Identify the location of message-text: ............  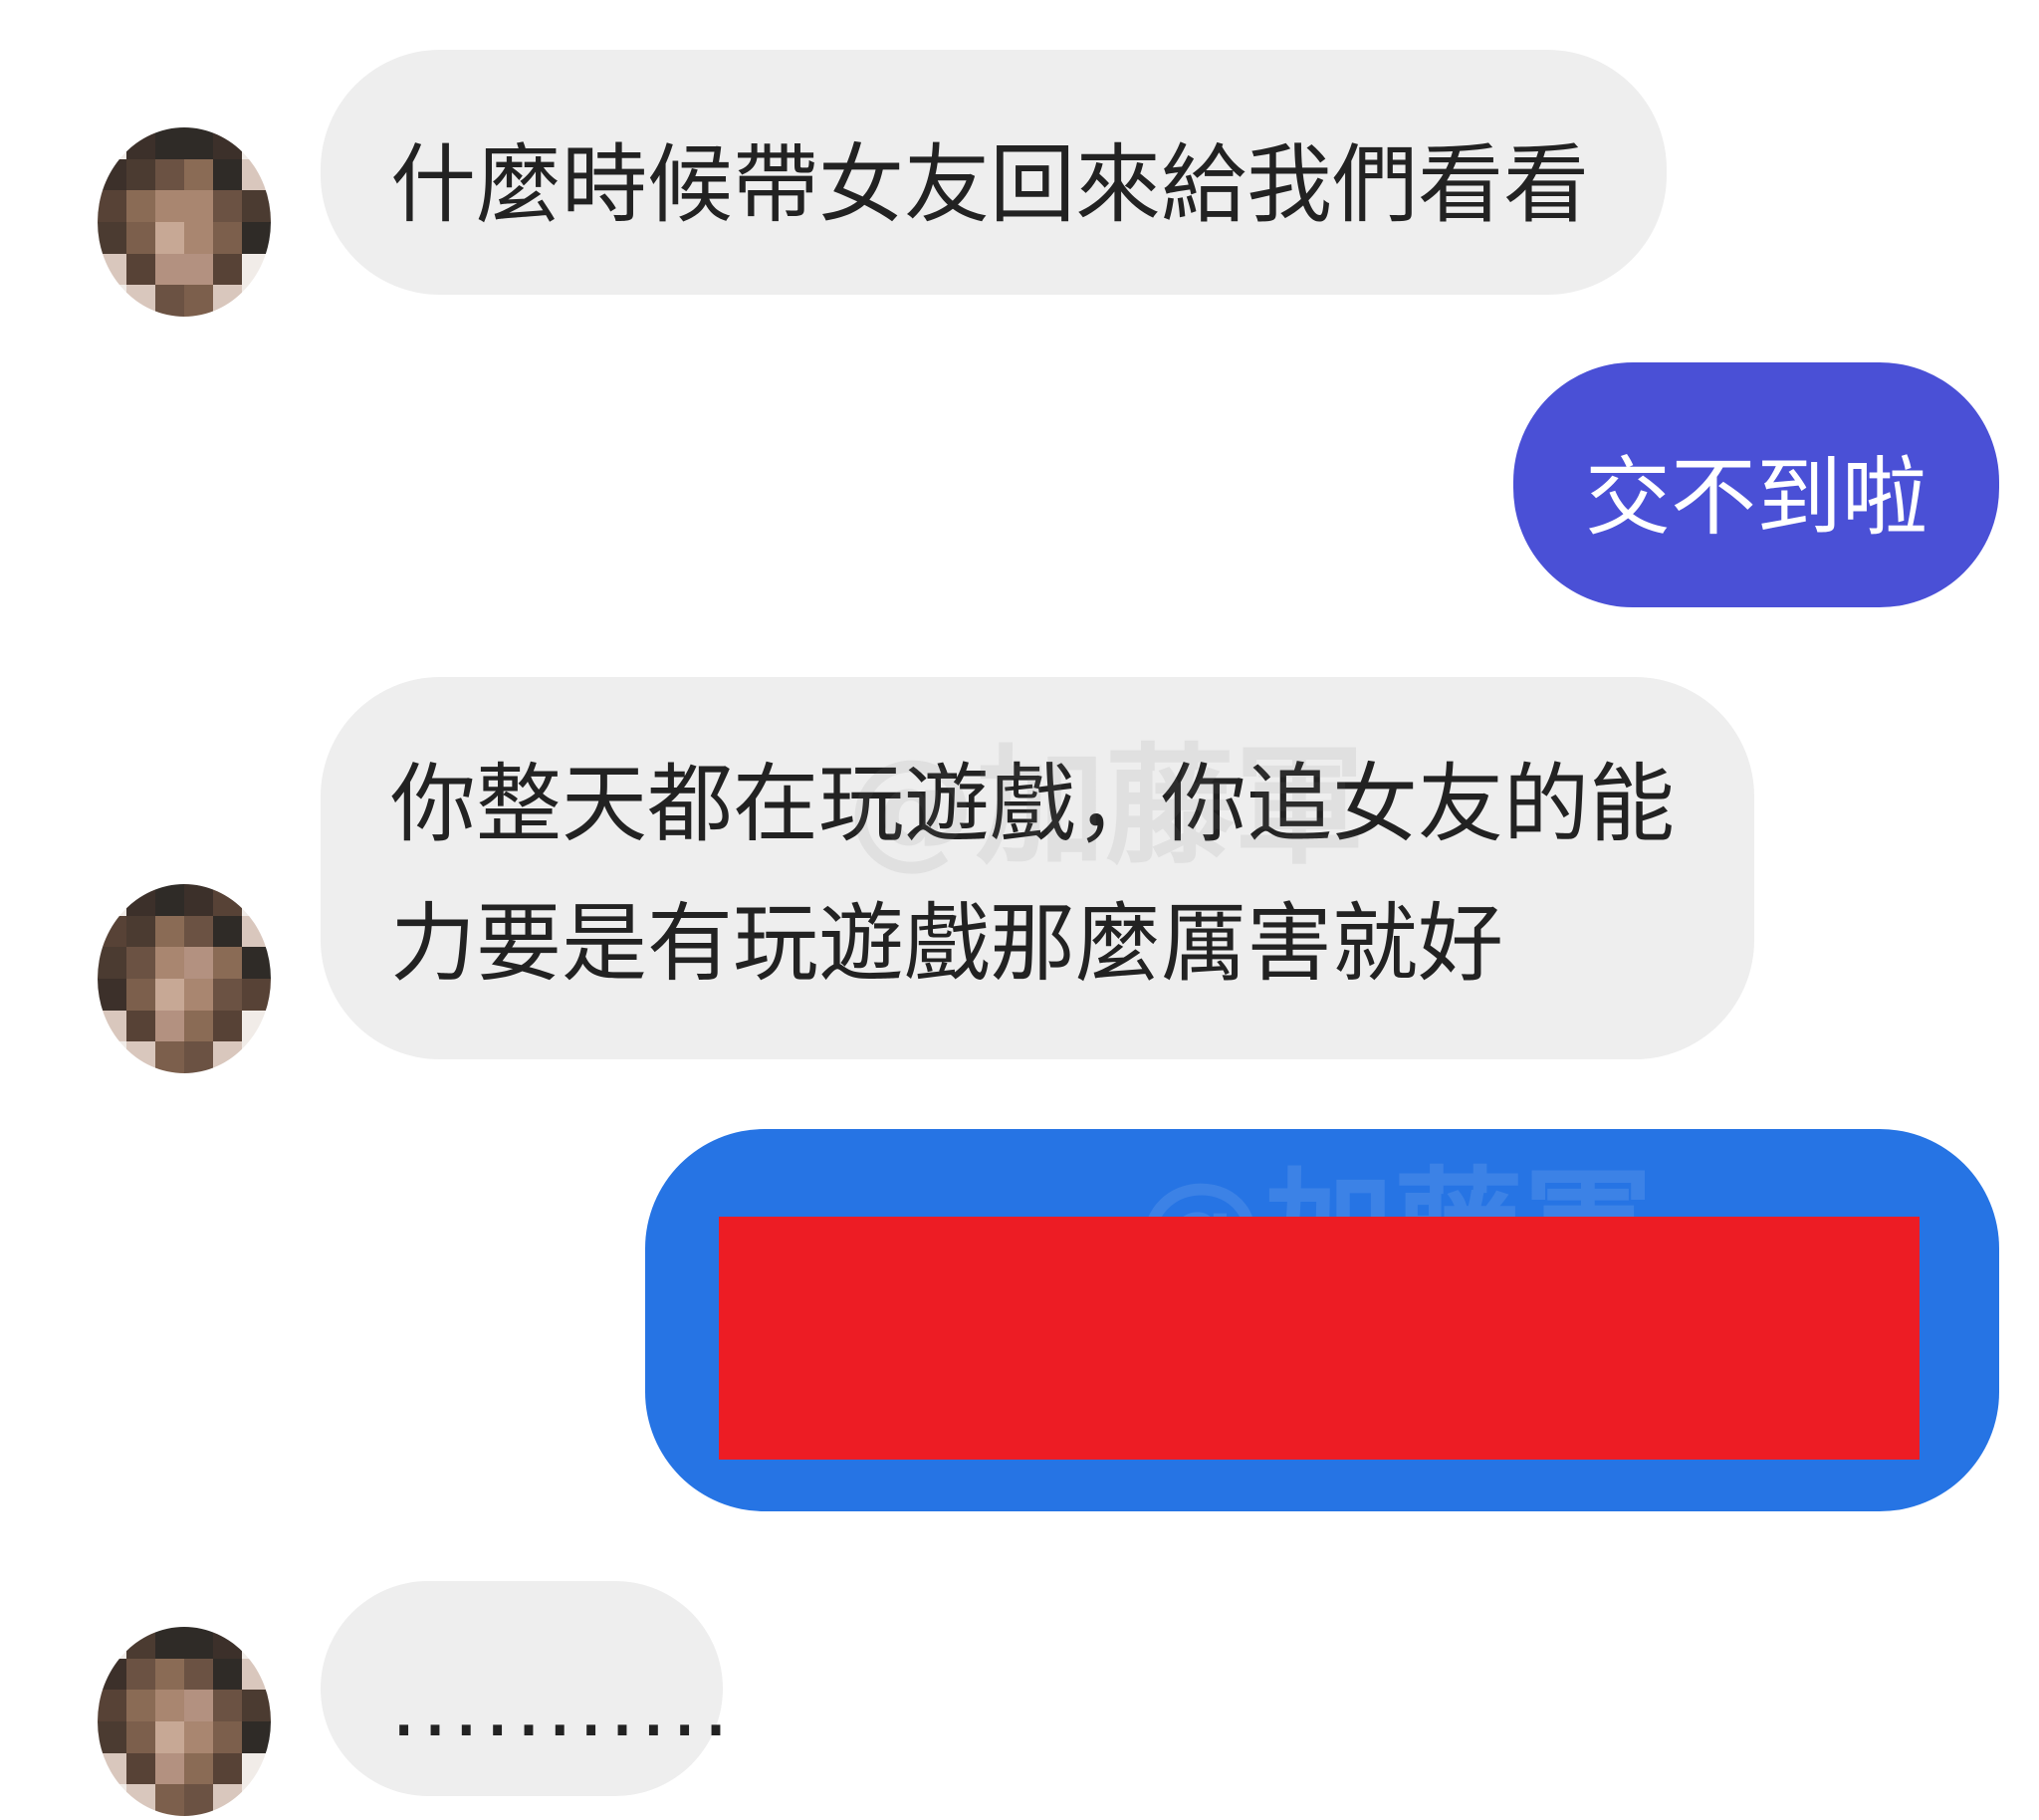
(562, 1706).